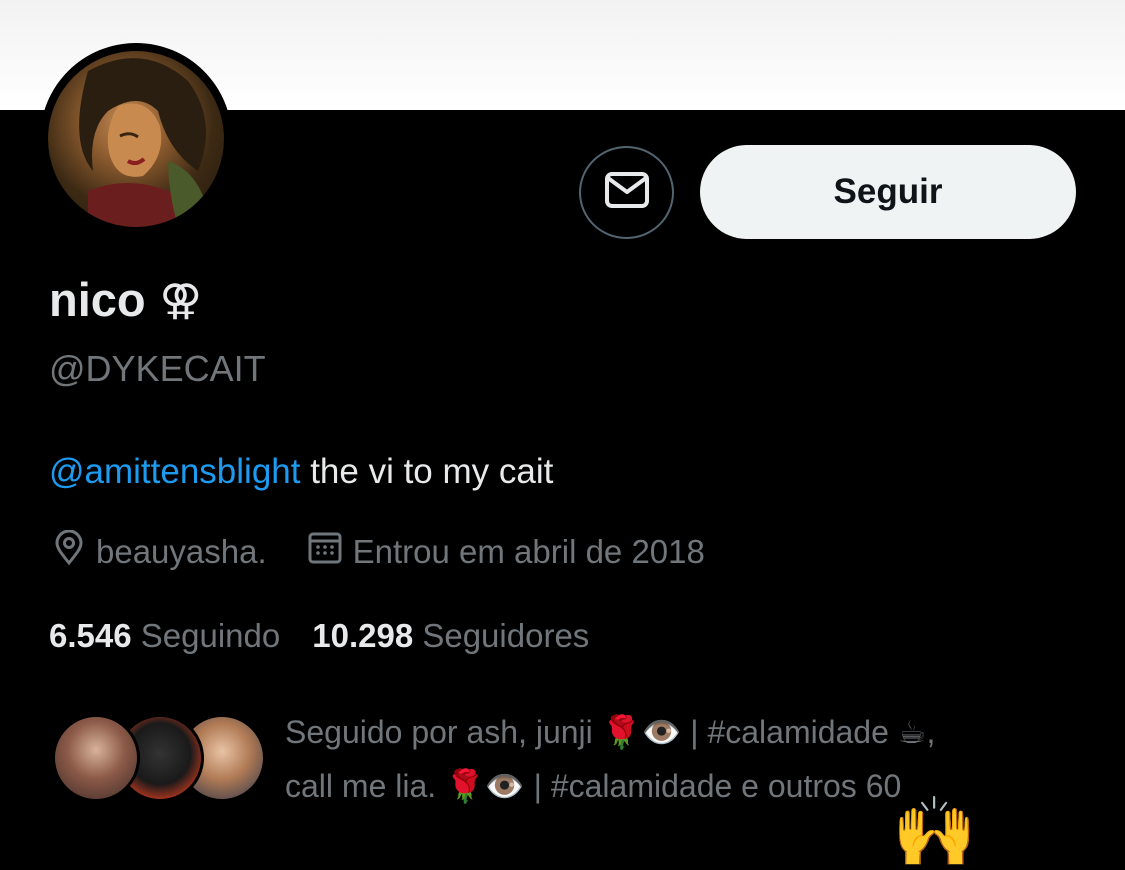  I want to click on avatar, so click(136, 139).